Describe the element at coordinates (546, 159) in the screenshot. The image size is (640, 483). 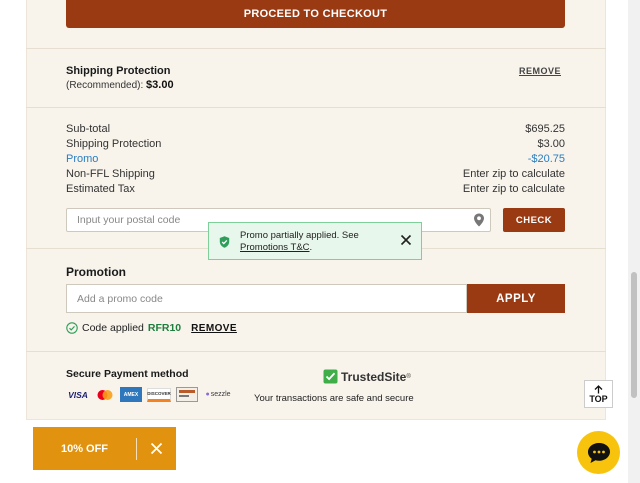
I see `summary-value: -$20.75` at that location.